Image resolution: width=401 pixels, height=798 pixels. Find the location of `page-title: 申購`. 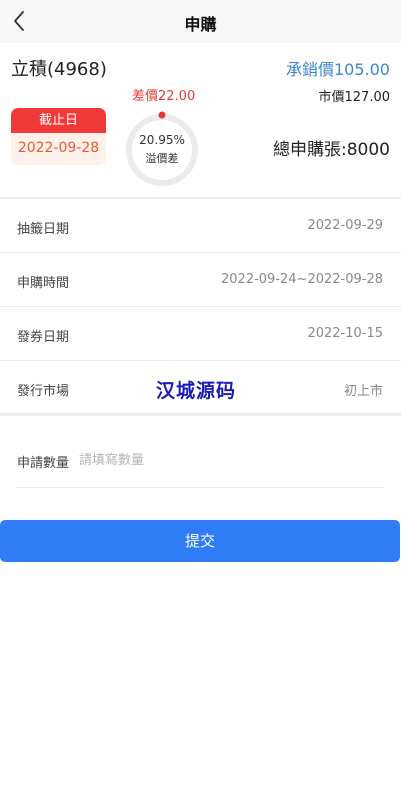

page-title: 申購 is located at coordinates (200, 24).